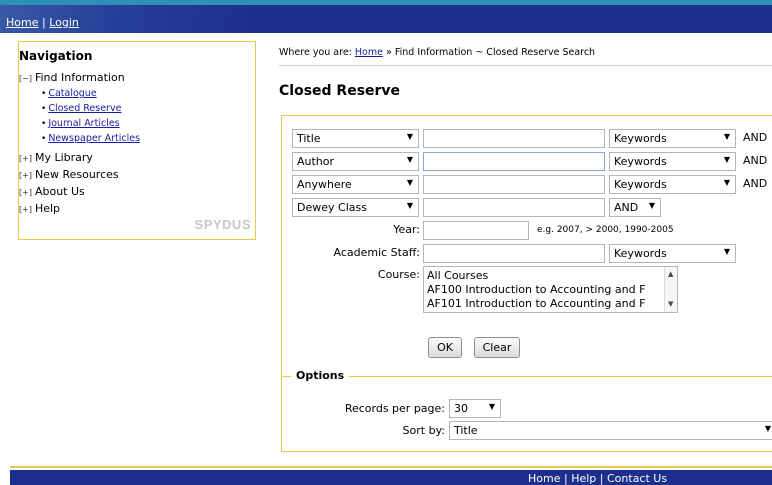  What do you see at coordinates (79, 77) in the screenshot?
I see `nav-item-label: Find Information` at bounding box center [79, 77].